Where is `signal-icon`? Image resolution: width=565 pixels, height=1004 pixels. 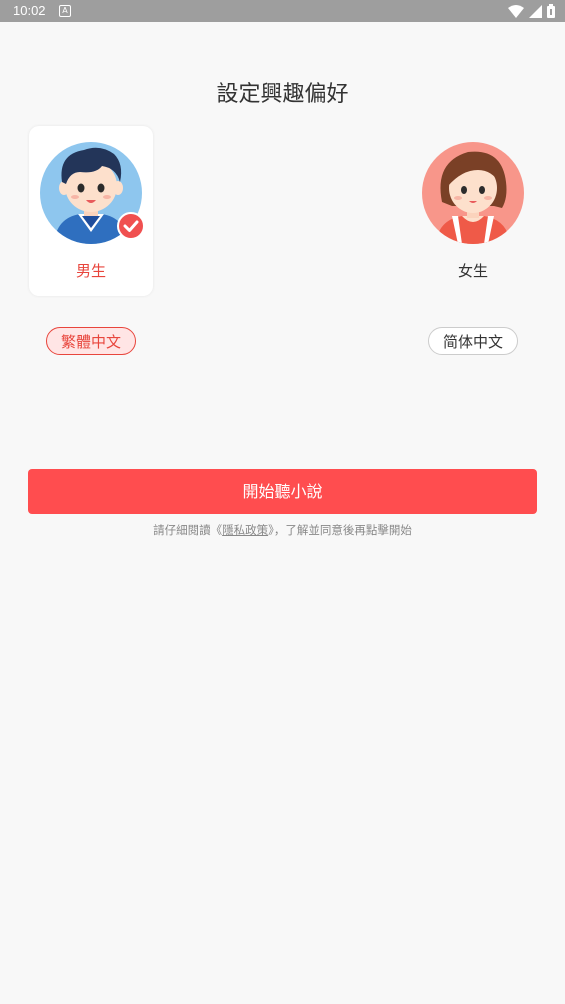 signal-icon is located at coordinates (535, 11).